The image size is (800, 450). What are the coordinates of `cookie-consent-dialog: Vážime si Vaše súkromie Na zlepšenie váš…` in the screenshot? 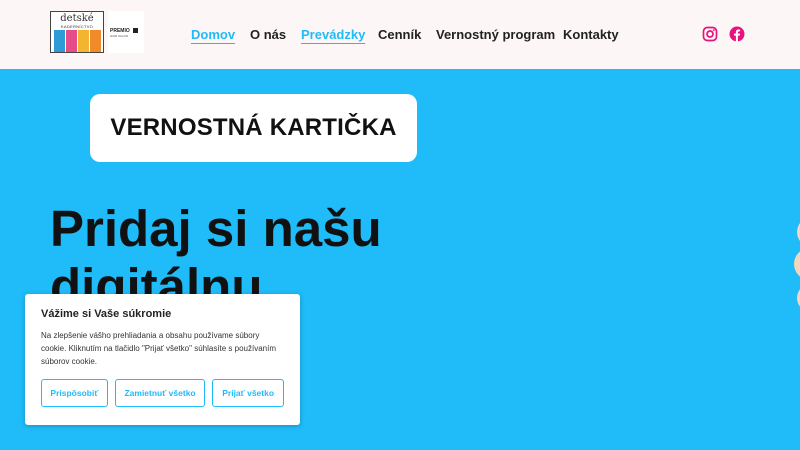 It's located at (162, 359).